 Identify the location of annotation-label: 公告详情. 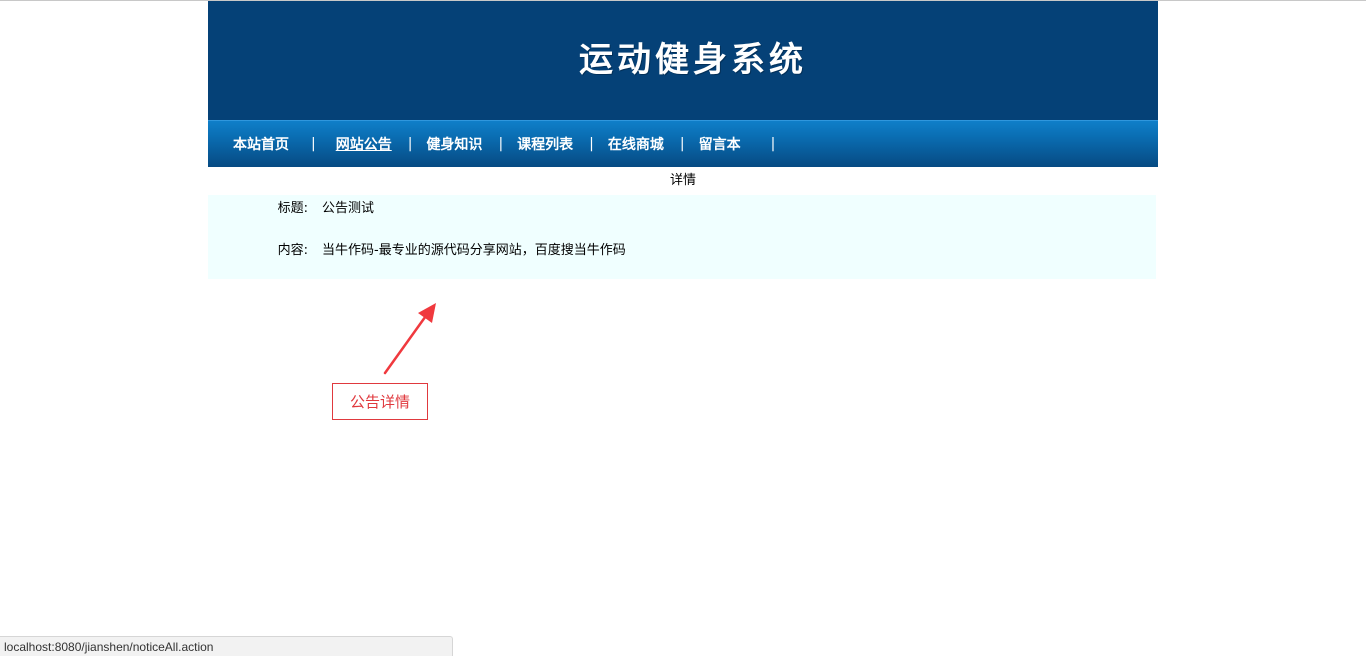
(379, 402).